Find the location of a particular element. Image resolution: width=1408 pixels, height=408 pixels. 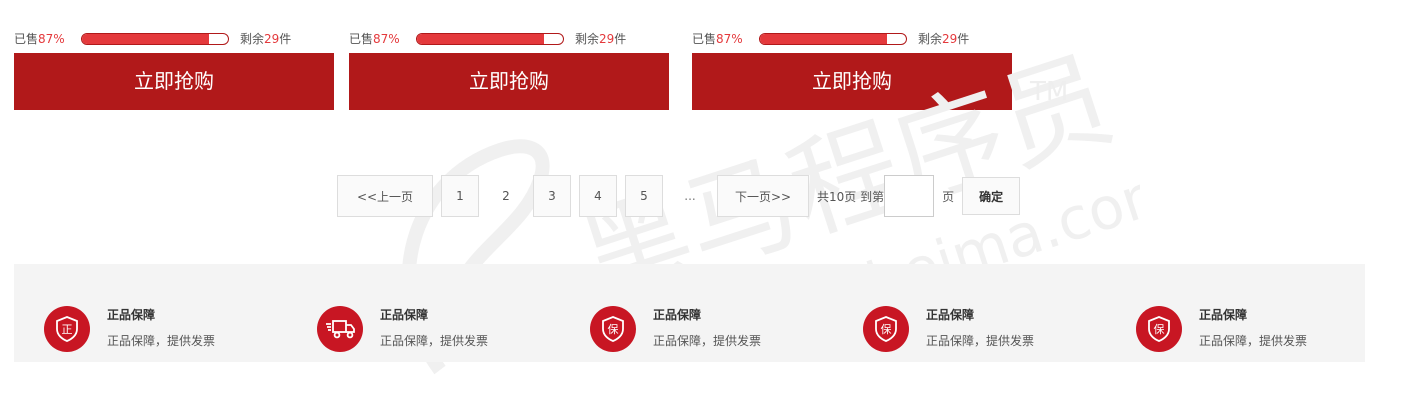

page-unit-label: 页 is located at coordinates (948, 196).